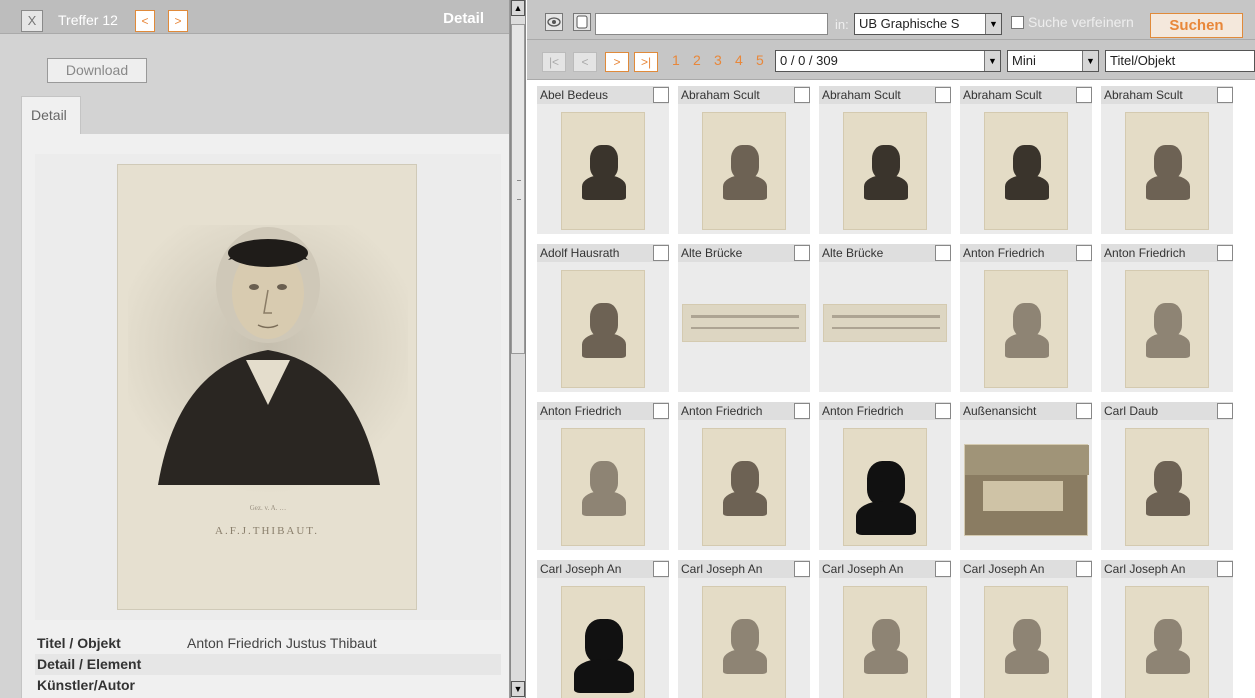 This screenshot has height=698, width=1255. What do you see at coordinates (86, 685) in the screenshot?
I see `meta-label: Künstler/Autor` at bounding box center [86, 685].